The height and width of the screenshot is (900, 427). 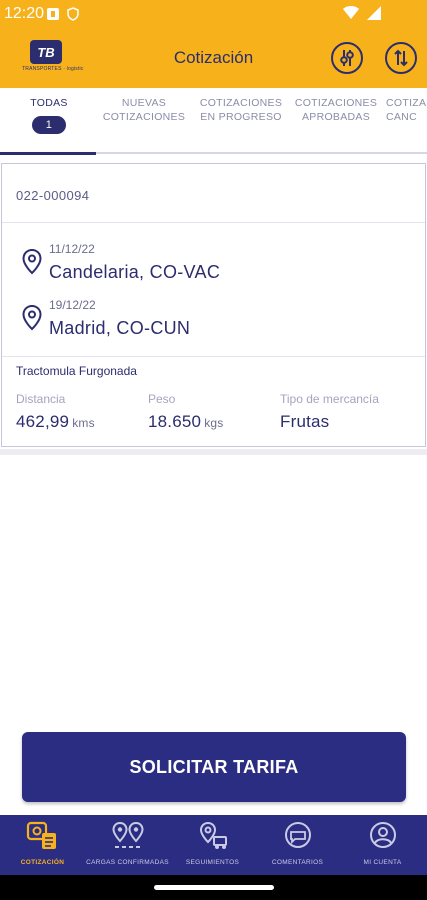 I want to click on goods-type-label: Tipo de mercancía, so click(x=329, y=399).